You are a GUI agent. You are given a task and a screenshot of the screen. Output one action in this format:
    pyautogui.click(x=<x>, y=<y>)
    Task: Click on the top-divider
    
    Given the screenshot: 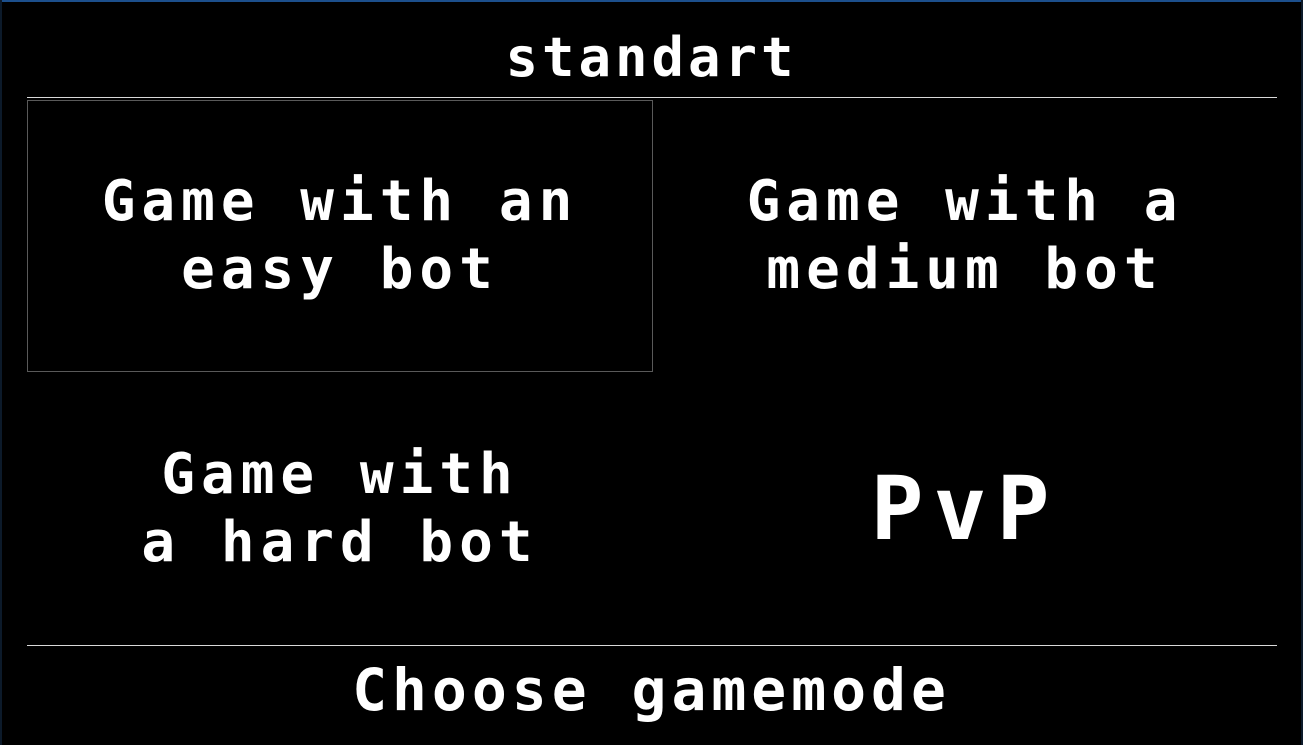 What is the action you would take?
    pyautogui.click(x=652, y=97)
    